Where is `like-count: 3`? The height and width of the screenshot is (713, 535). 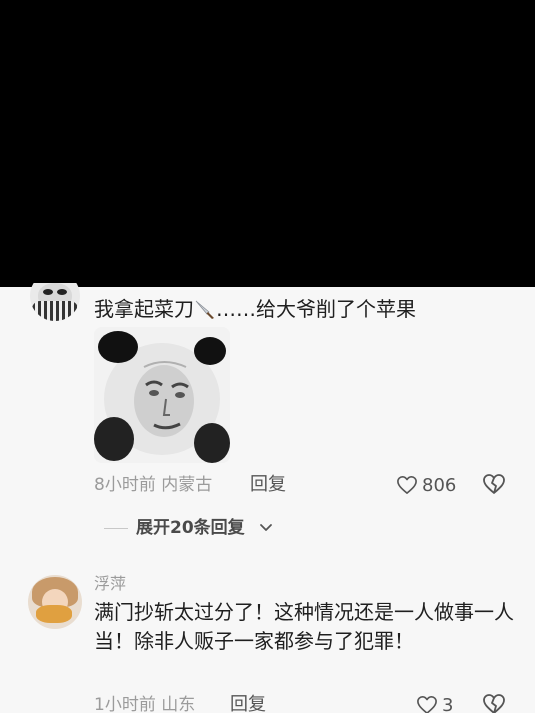 like-count: 3 is located at coordinates (448, 703).